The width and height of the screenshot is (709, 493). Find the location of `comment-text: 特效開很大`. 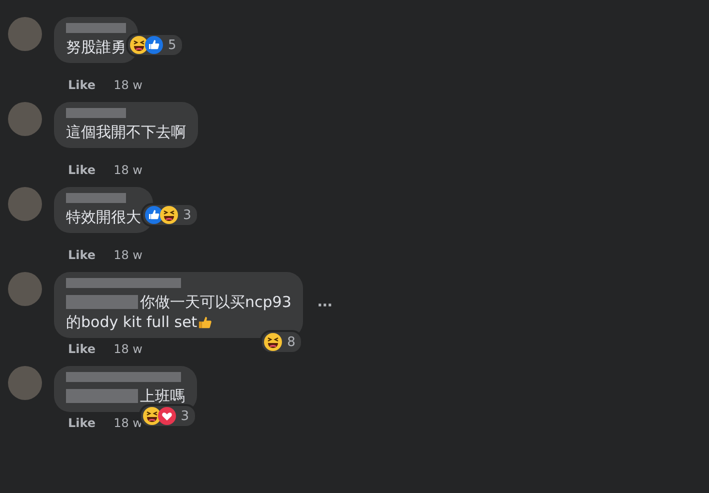

comment-text: 特效開很大 is located at coordinates (103, 217).